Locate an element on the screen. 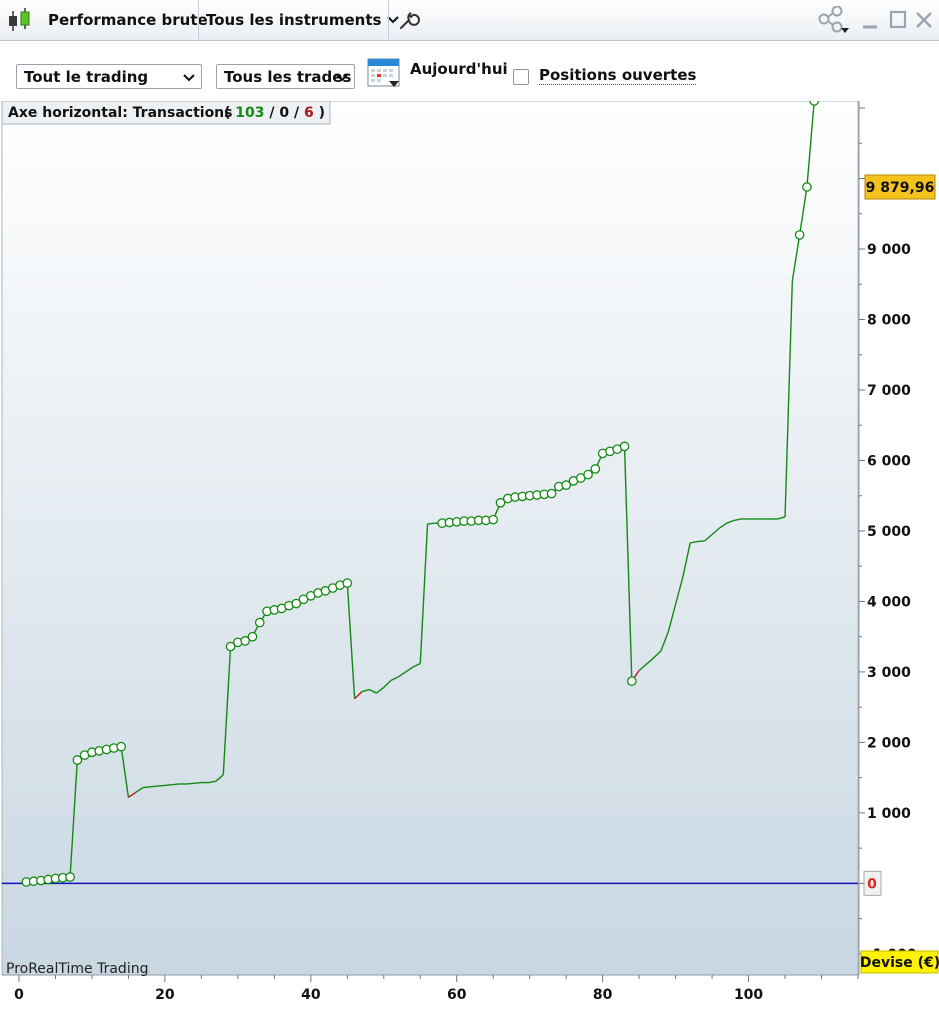 Image resolution: width=939 pixels, height=1011 pixels. x-tick-label: 100 is located at coordinates (748, 995).